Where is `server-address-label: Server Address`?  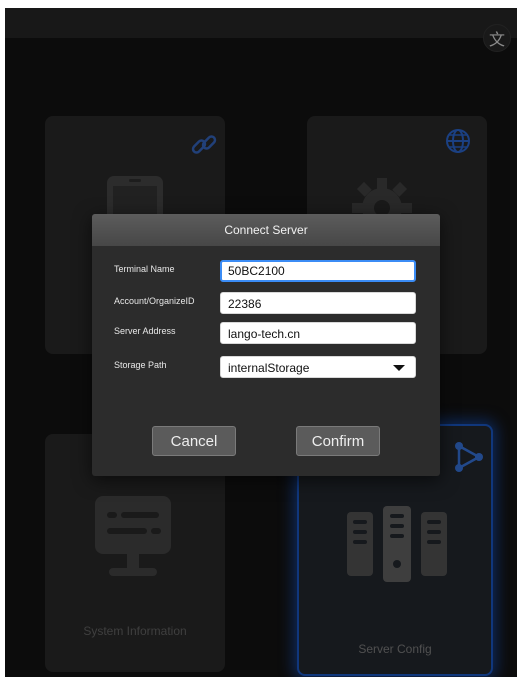 server-address-label: Server Address is located at coordinates (145, 331).